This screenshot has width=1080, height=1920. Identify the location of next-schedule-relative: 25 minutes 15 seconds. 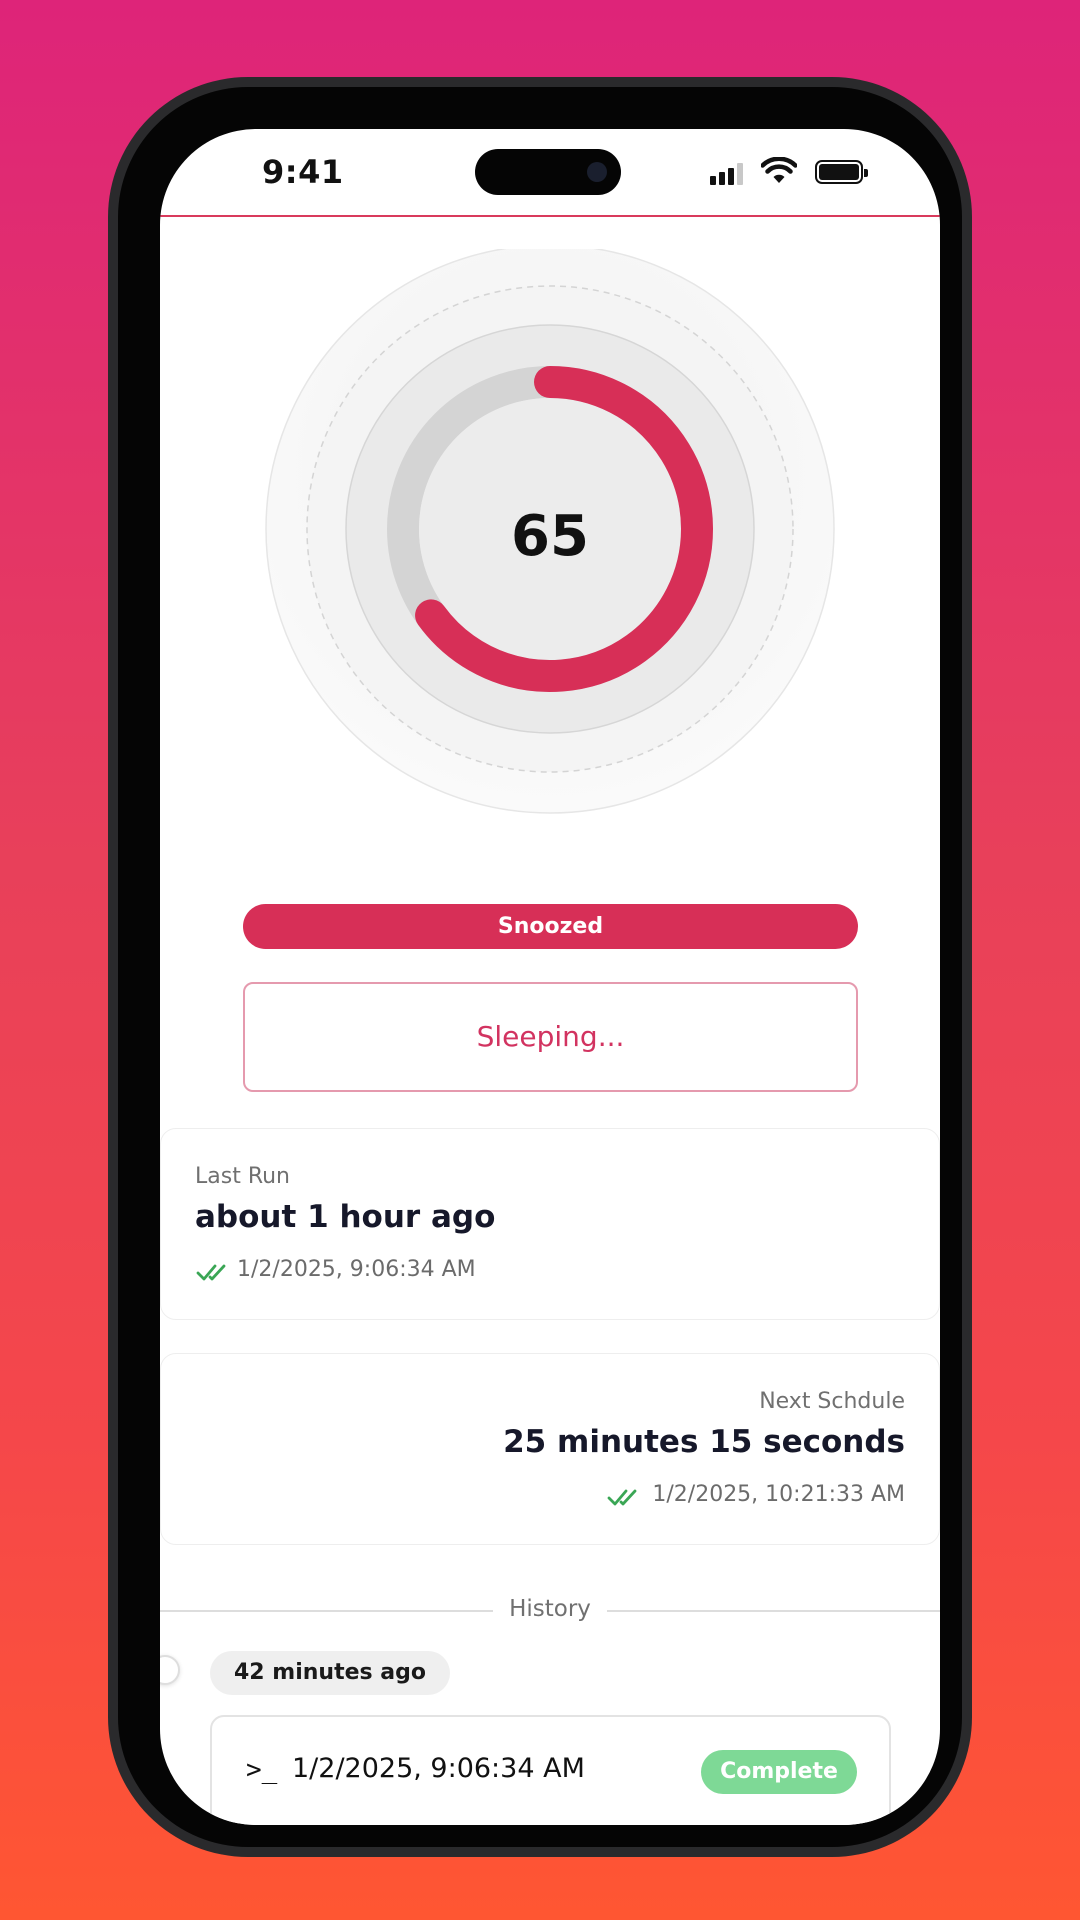
(704, 1442).